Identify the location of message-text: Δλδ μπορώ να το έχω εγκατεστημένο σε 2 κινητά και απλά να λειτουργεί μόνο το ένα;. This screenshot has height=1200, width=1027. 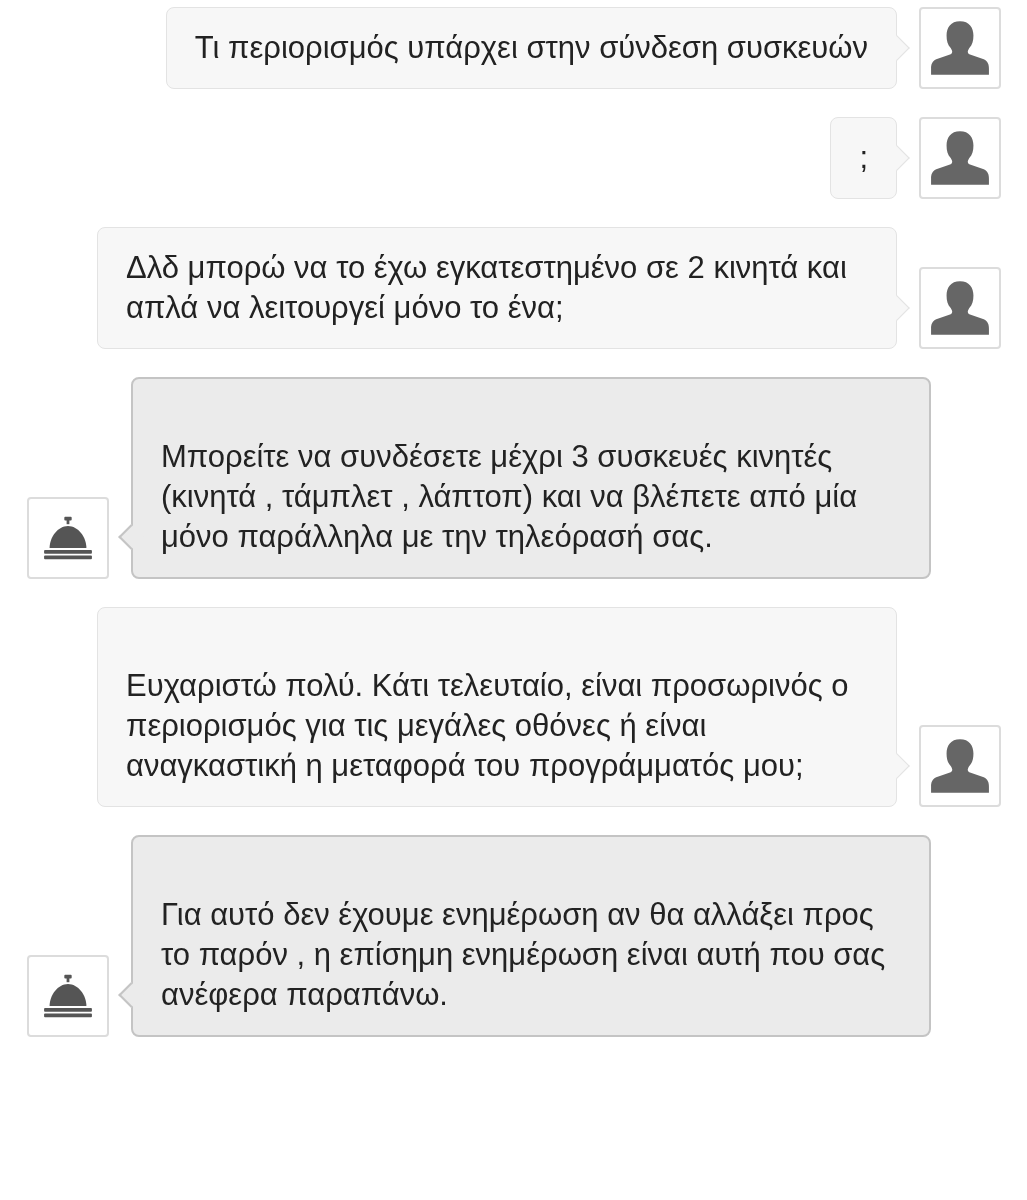
(487, 288).